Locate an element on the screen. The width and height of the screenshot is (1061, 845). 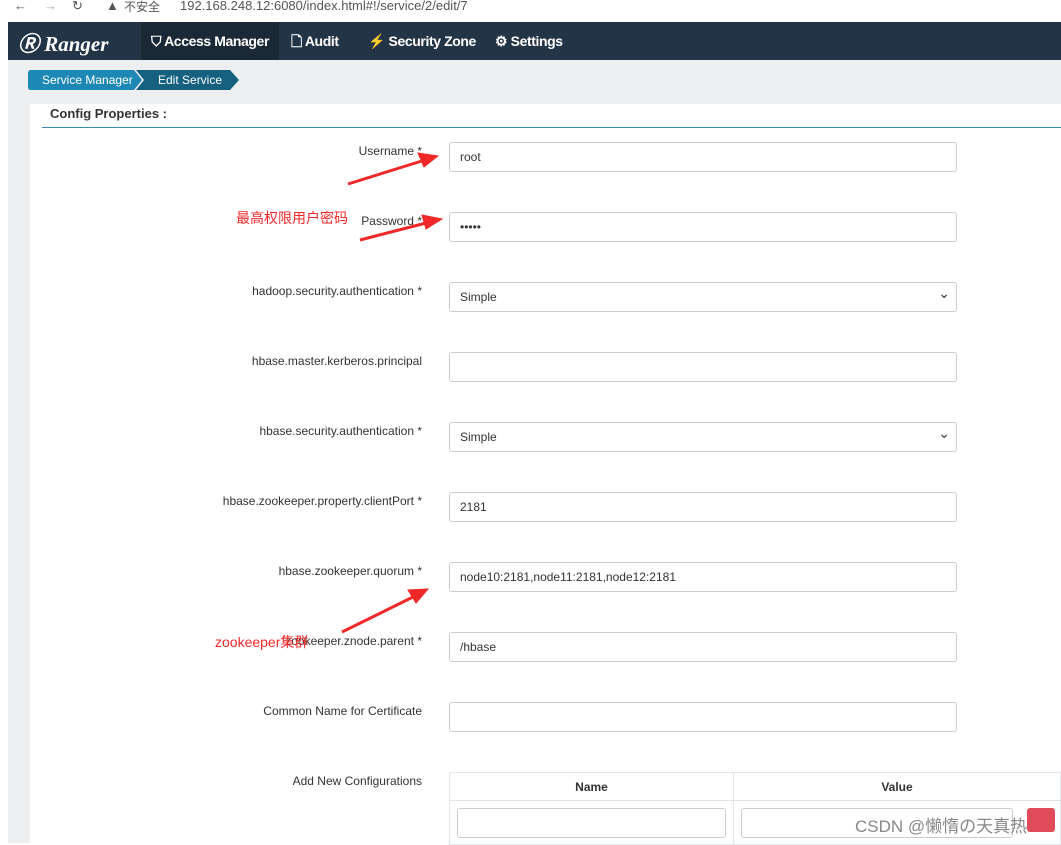
security-label: 不安全 is located at coordinates (142, 7).